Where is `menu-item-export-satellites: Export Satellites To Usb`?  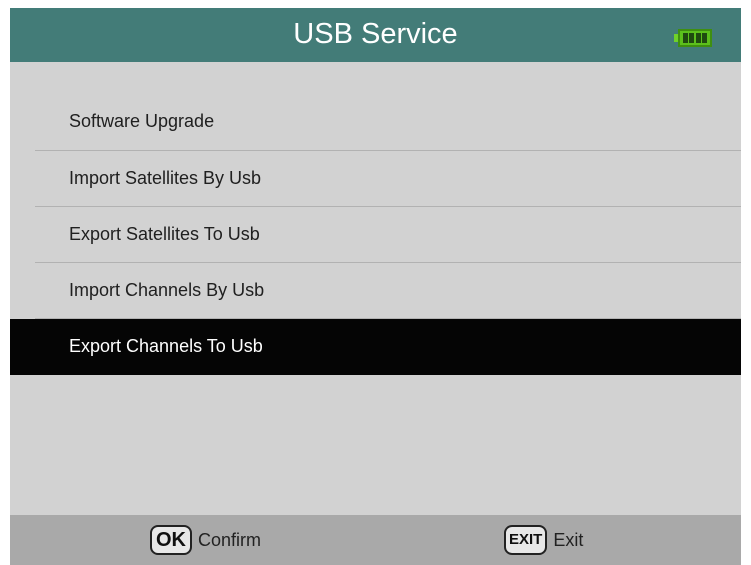
menu-item-export-satellites: Export Satellites To Usb is located at coordinates (375, 235).